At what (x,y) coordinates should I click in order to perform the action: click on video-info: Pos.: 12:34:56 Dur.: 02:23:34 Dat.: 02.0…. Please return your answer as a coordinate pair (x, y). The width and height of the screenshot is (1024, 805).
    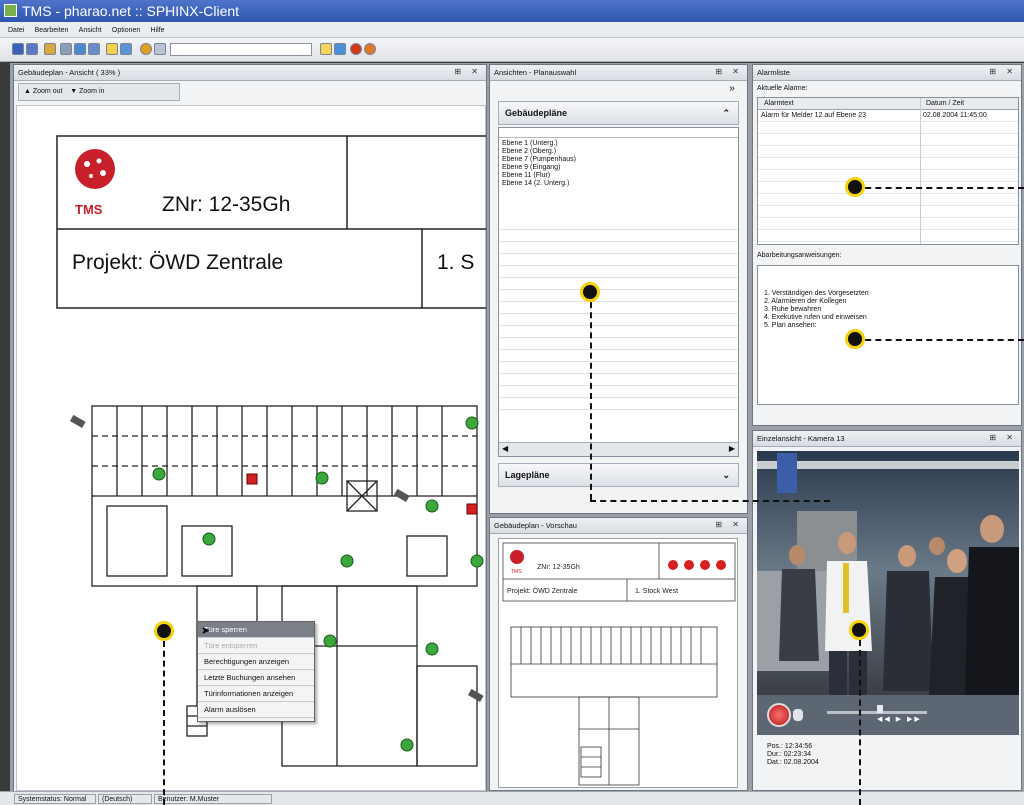
    Looking at the image, I should click on (888, 763).